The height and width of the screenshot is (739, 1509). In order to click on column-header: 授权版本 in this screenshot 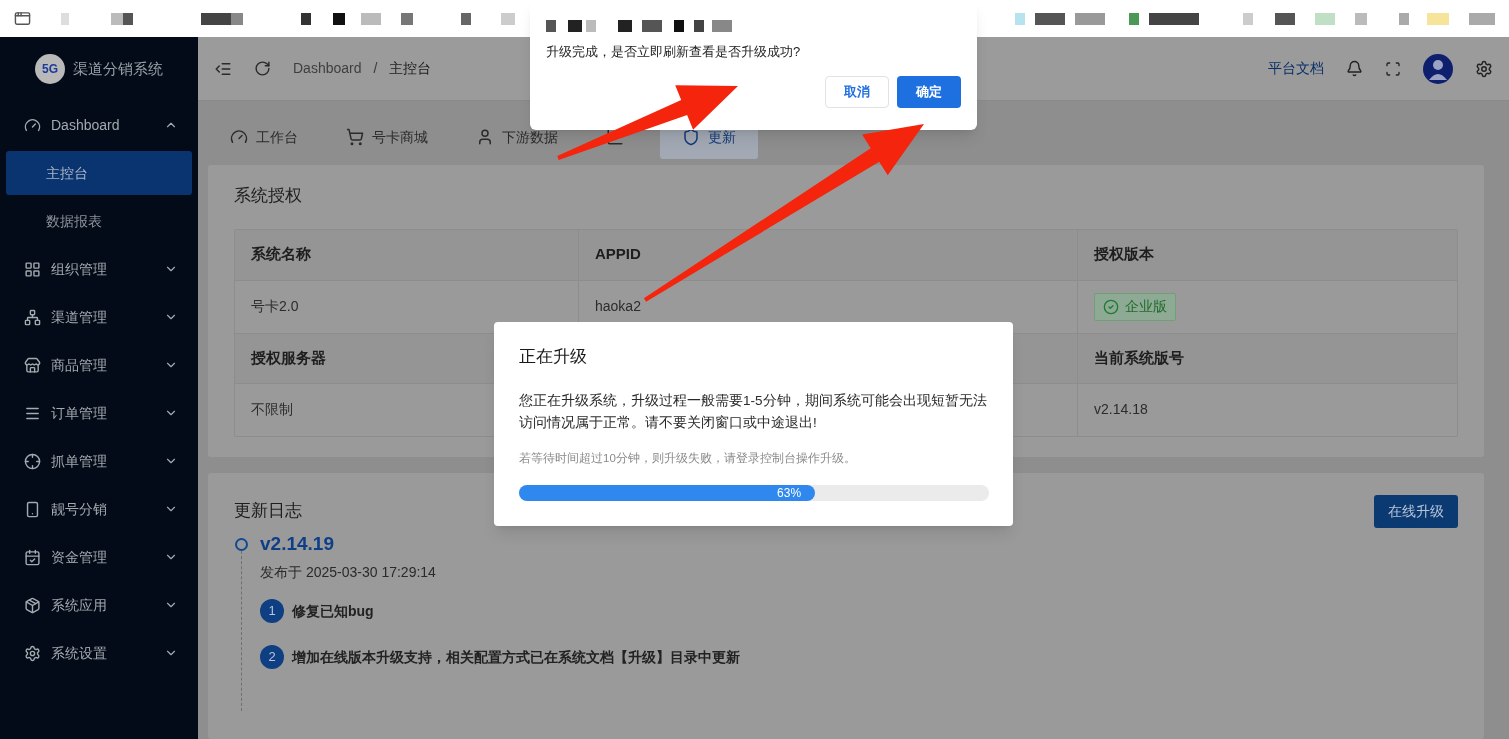, I will do `click(1124, 254)`.